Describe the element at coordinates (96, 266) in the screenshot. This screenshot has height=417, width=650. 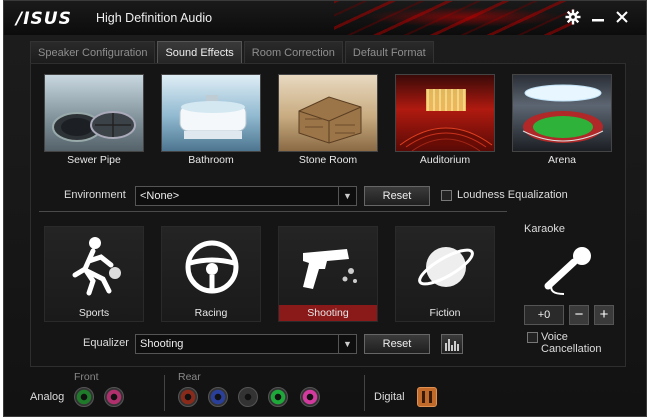
I see `sports-icon` at that location.